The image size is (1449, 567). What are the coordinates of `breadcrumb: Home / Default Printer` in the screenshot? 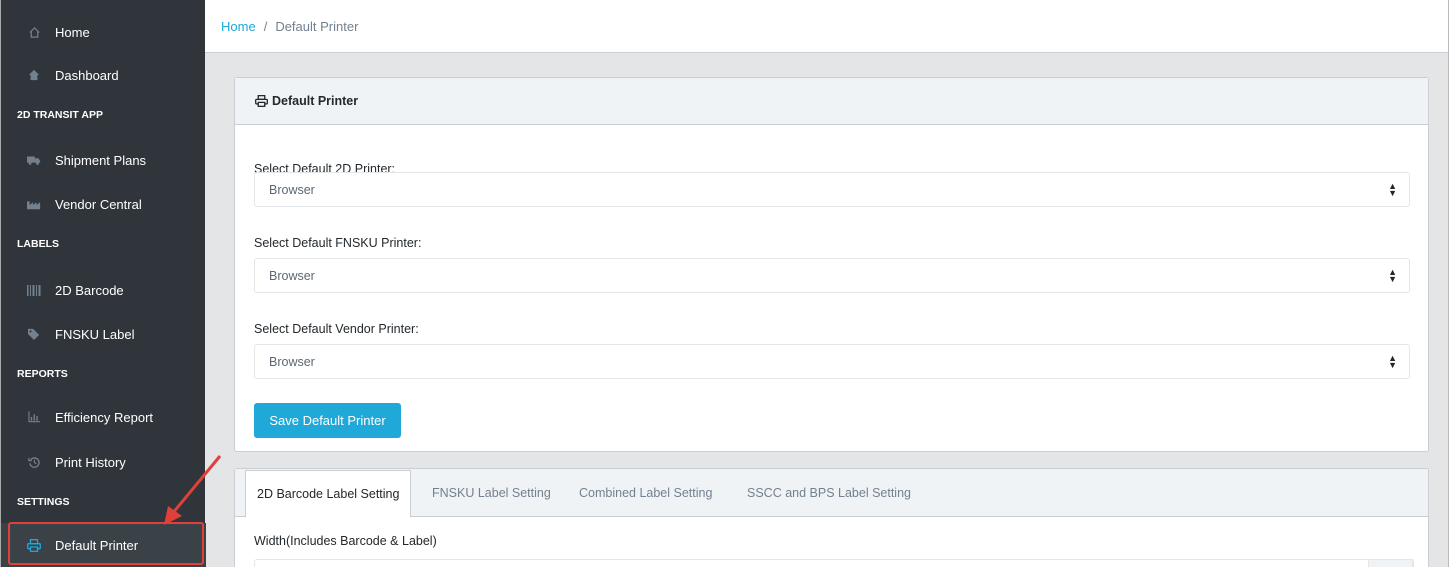 It's located at (826, 26).